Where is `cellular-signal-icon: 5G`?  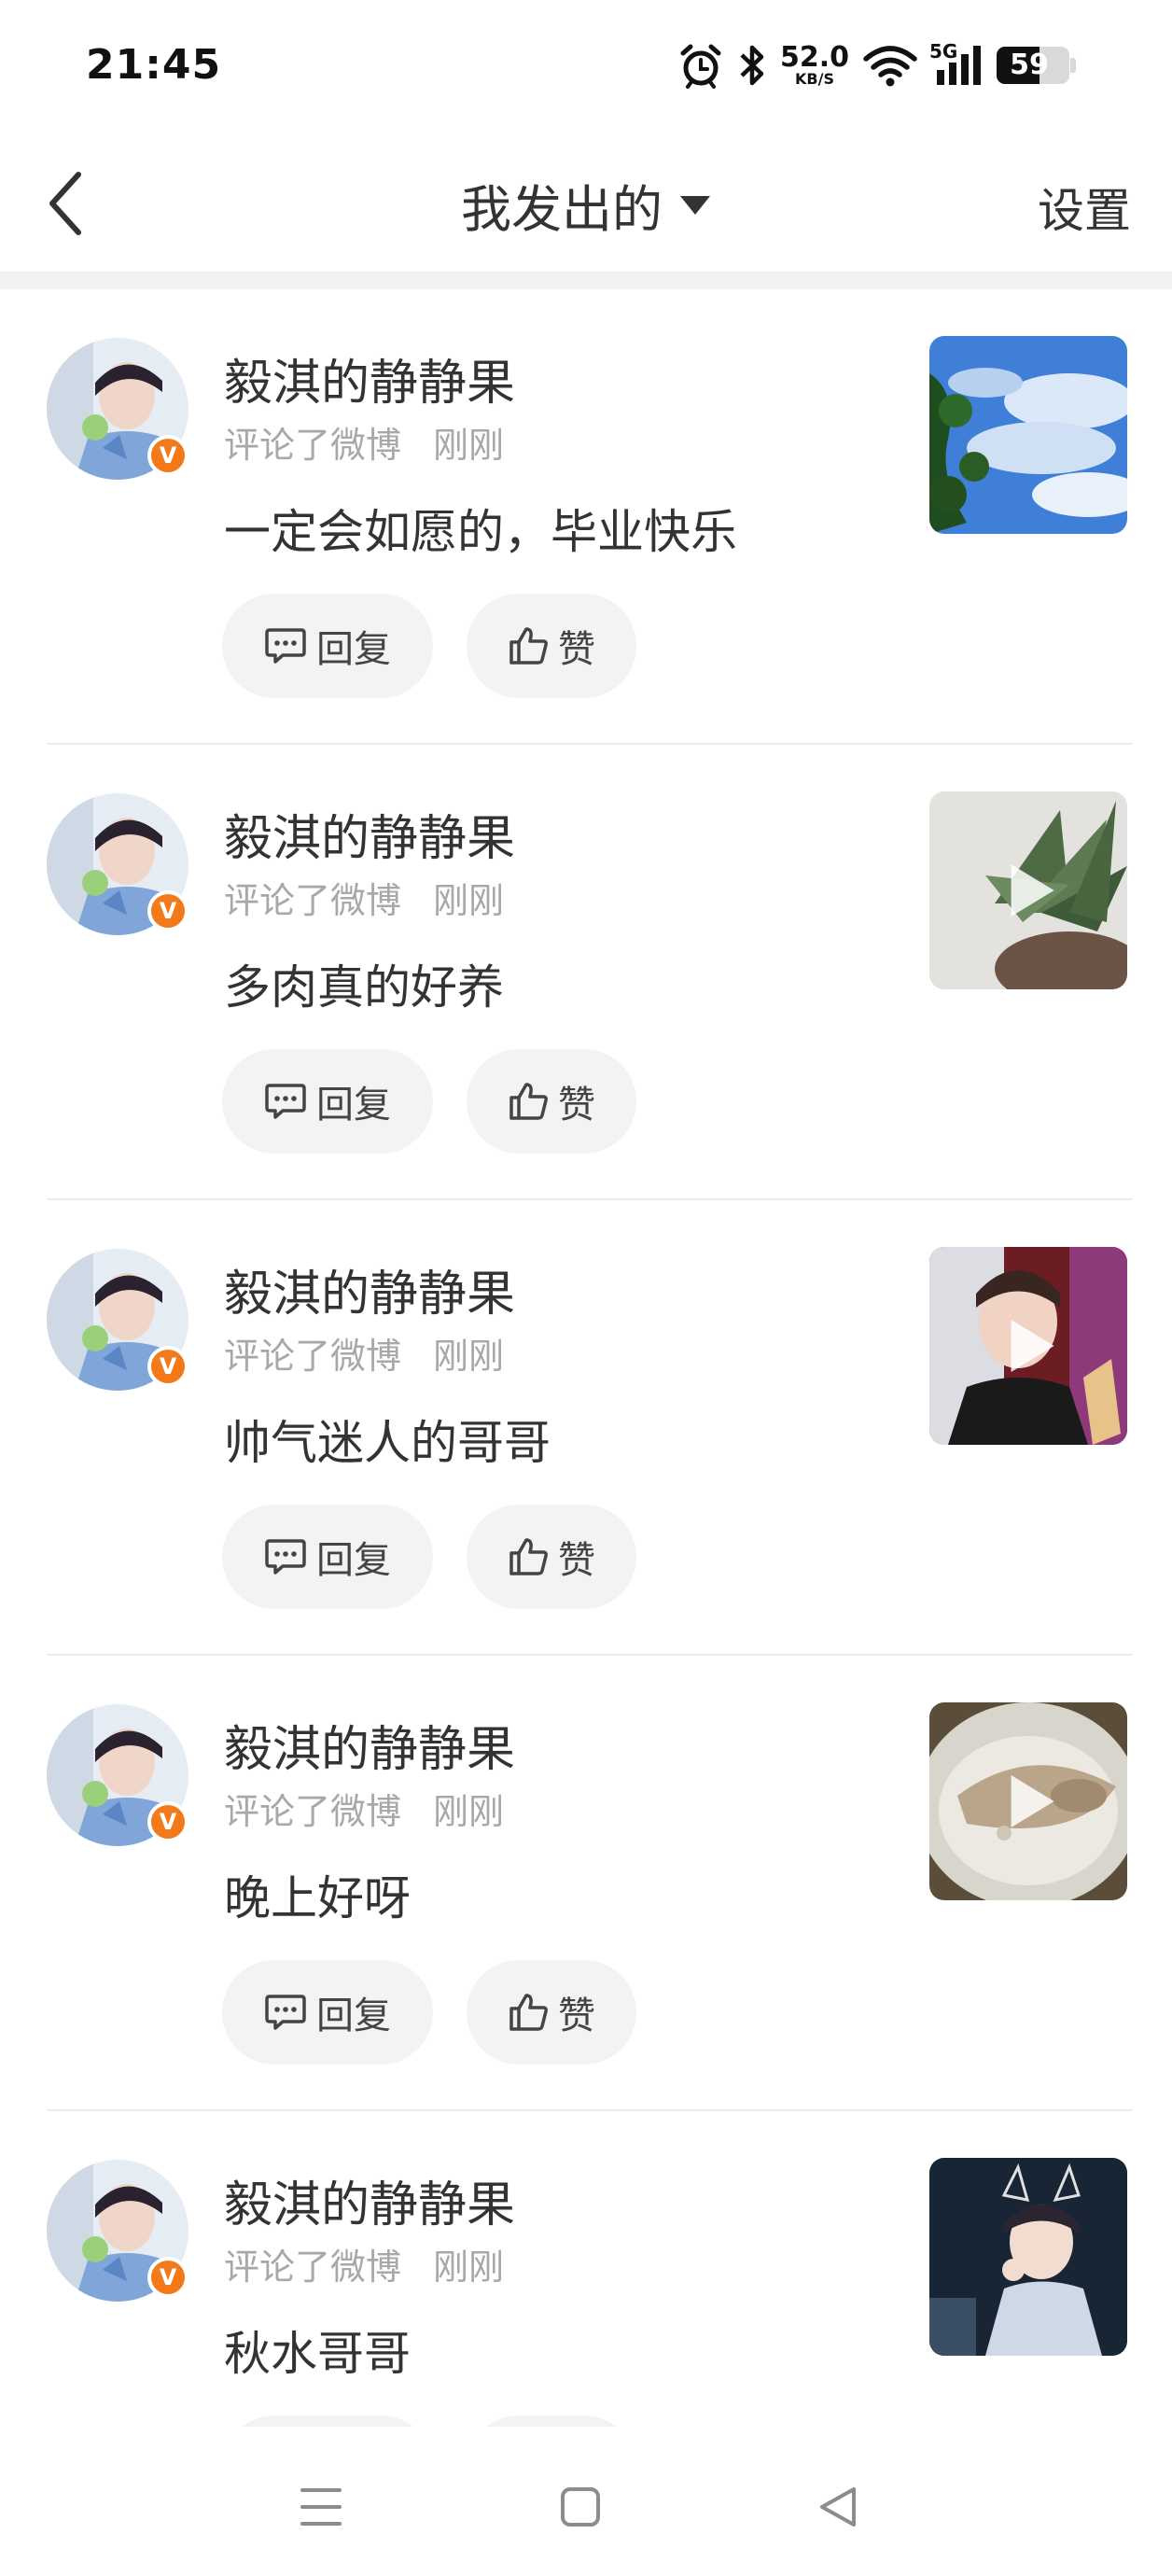 cellular-signal-icon: 5G is located at coordinates (956, 63).